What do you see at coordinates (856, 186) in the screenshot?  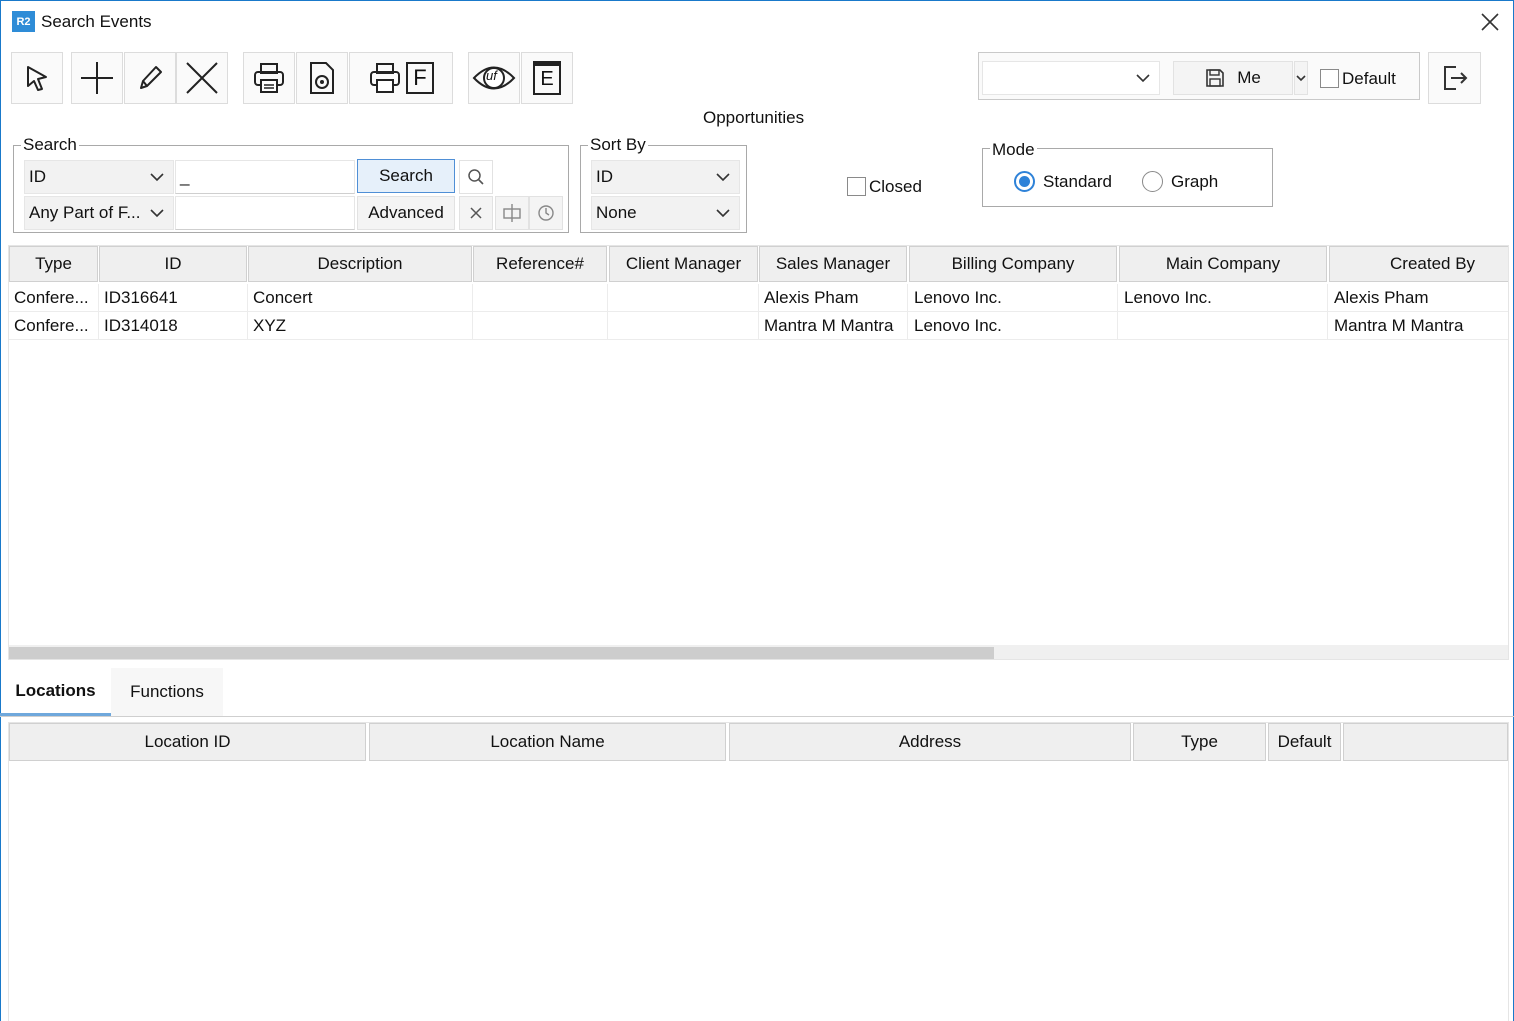 I see `closed-checkbox` at bounding box center [856, 186].